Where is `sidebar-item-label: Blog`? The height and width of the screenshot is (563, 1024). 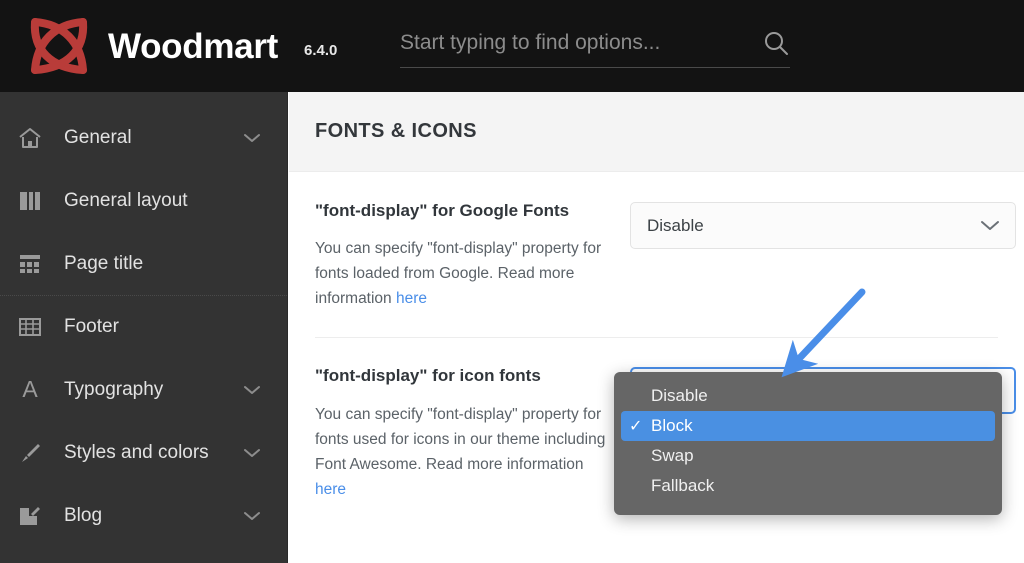
sidebar-item-label: Blog is located at coordinates (83, 515).